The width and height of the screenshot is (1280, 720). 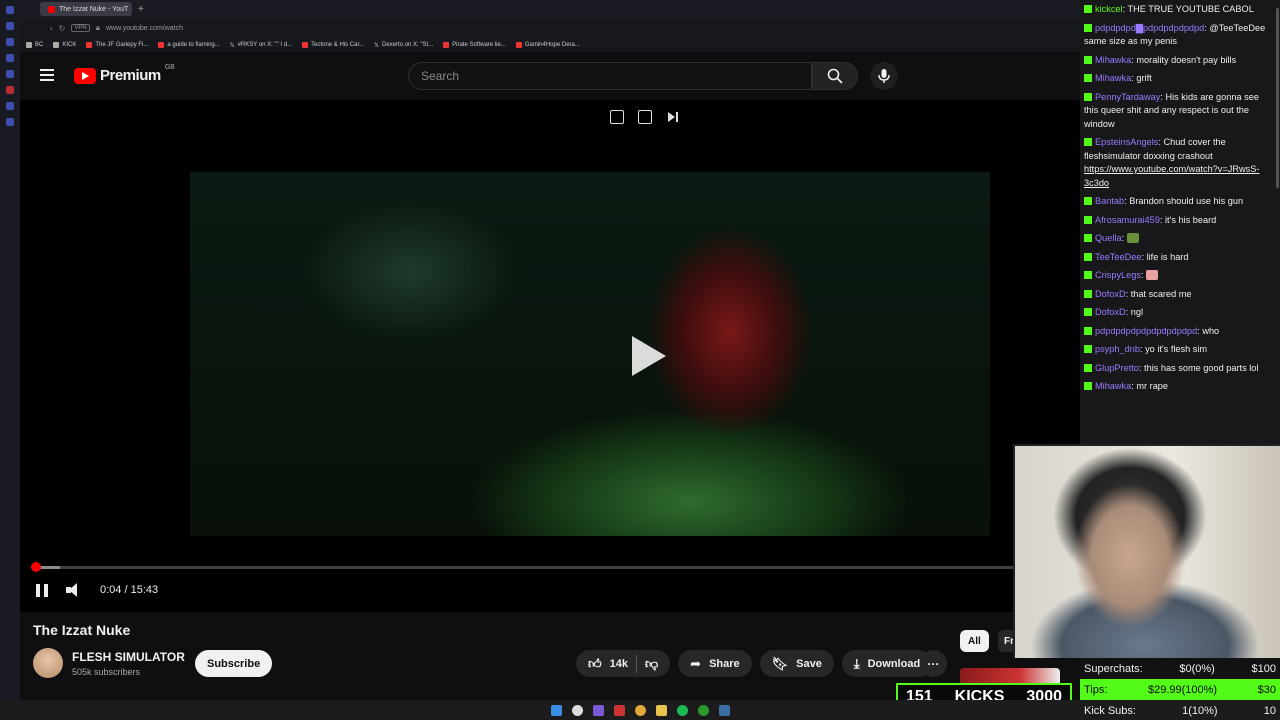 I want to click on goal-value: $29.99(100%), so click(x=1182, y=689).